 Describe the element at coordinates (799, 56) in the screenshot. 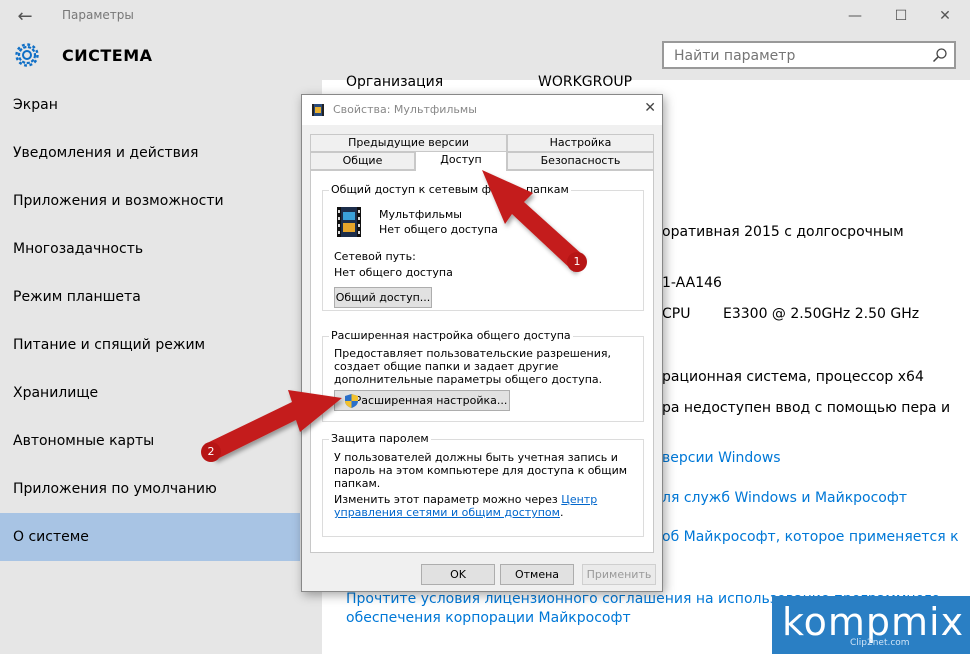

I see `search-input` at that location.